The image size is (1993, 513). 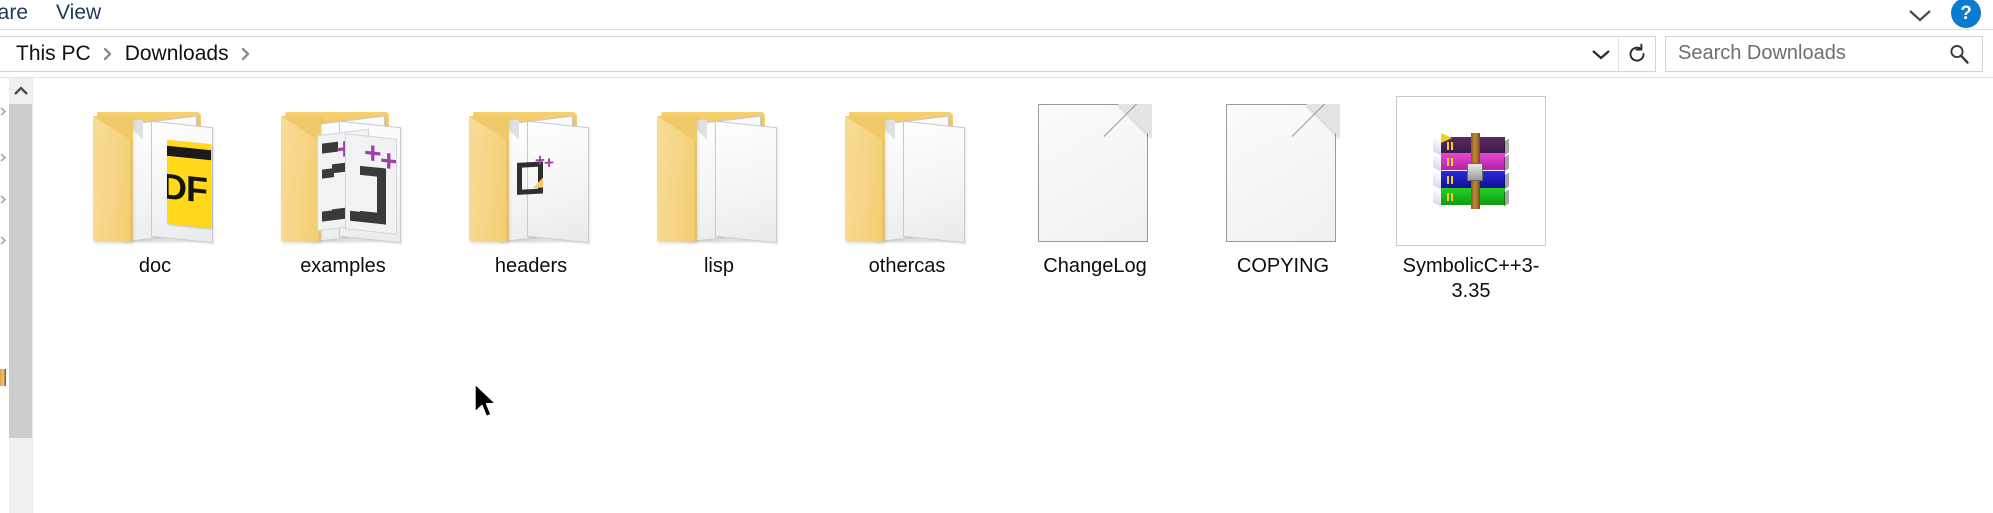 What do you see at coordinates (718, 266) in the screenshot?
I see `item-label: lisp` at bounding box center [718, 266].